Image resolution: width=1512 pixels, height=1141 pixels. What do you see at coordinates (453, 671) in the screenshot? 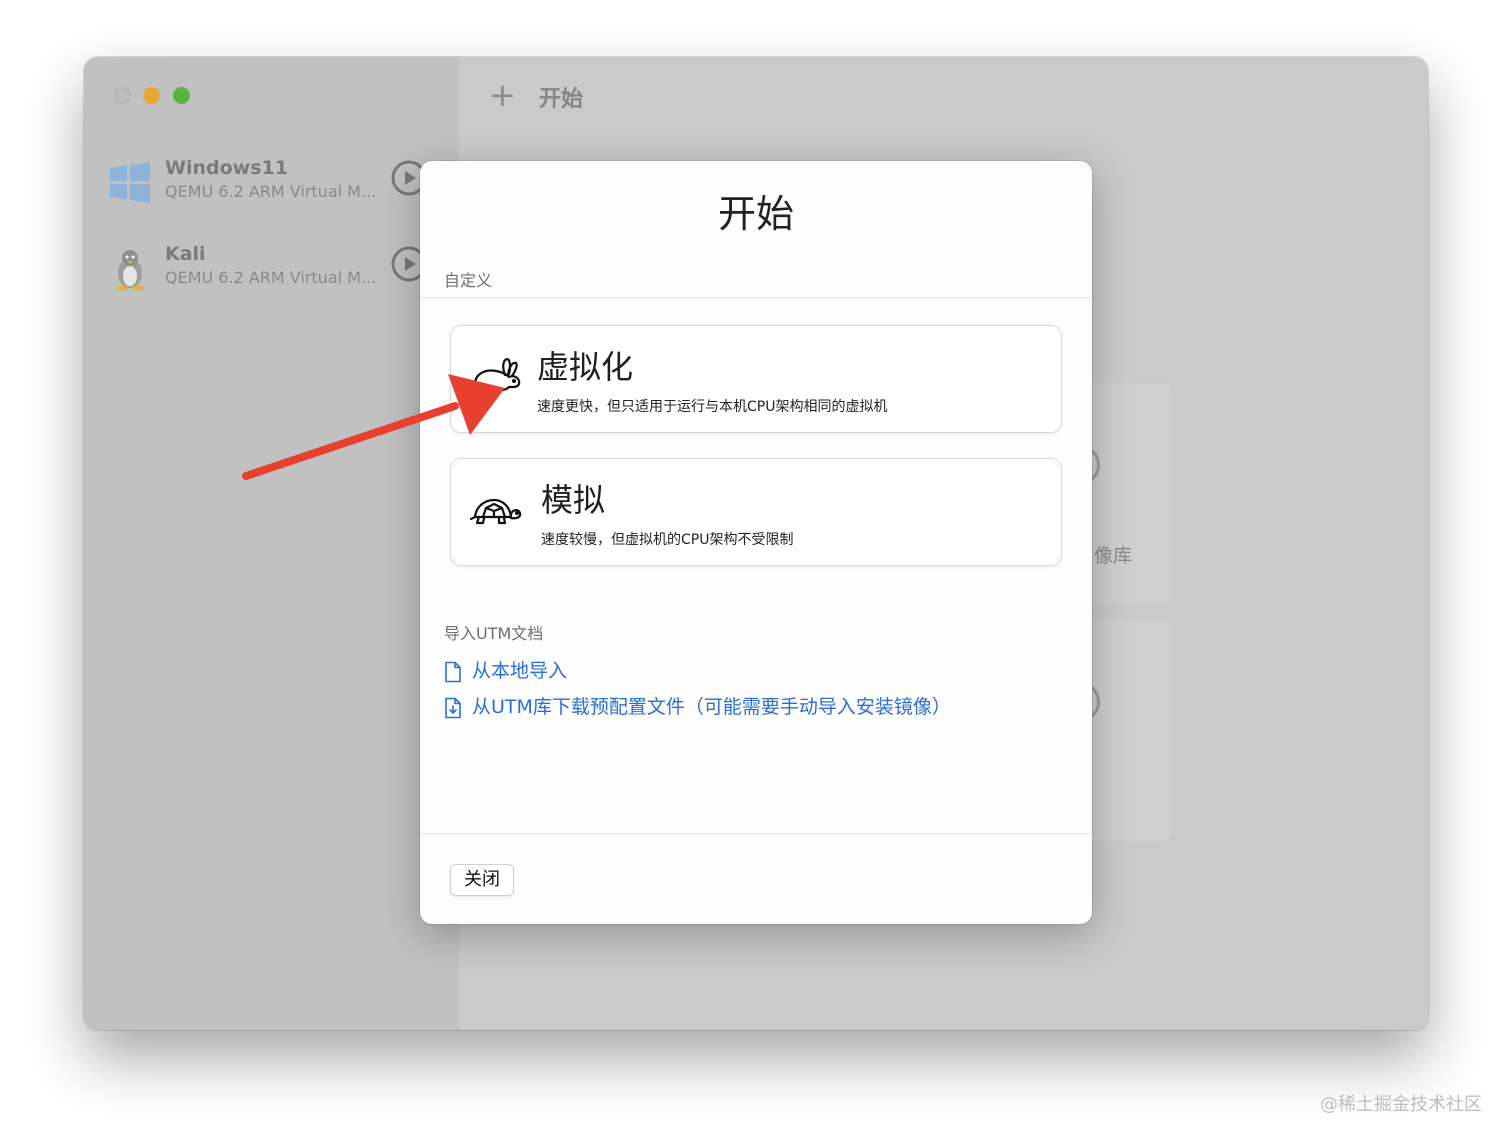
I see `document-icon` at bounding box center [453, 671].